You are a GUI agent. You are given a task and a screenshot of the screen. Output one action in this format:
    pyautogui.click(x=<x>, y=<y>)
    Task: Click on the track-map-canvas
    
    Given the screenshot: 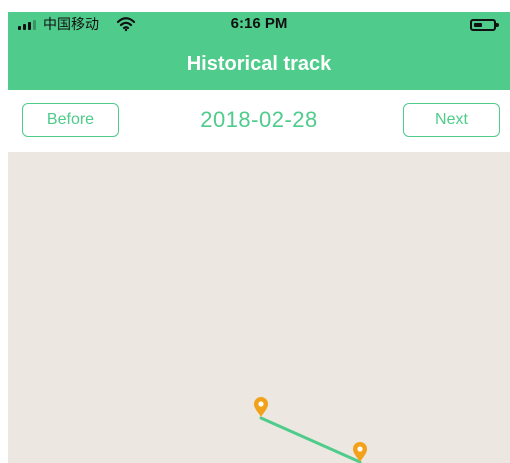 What is the action you would take?
    pyautogui.click(x=310, y=430)
    